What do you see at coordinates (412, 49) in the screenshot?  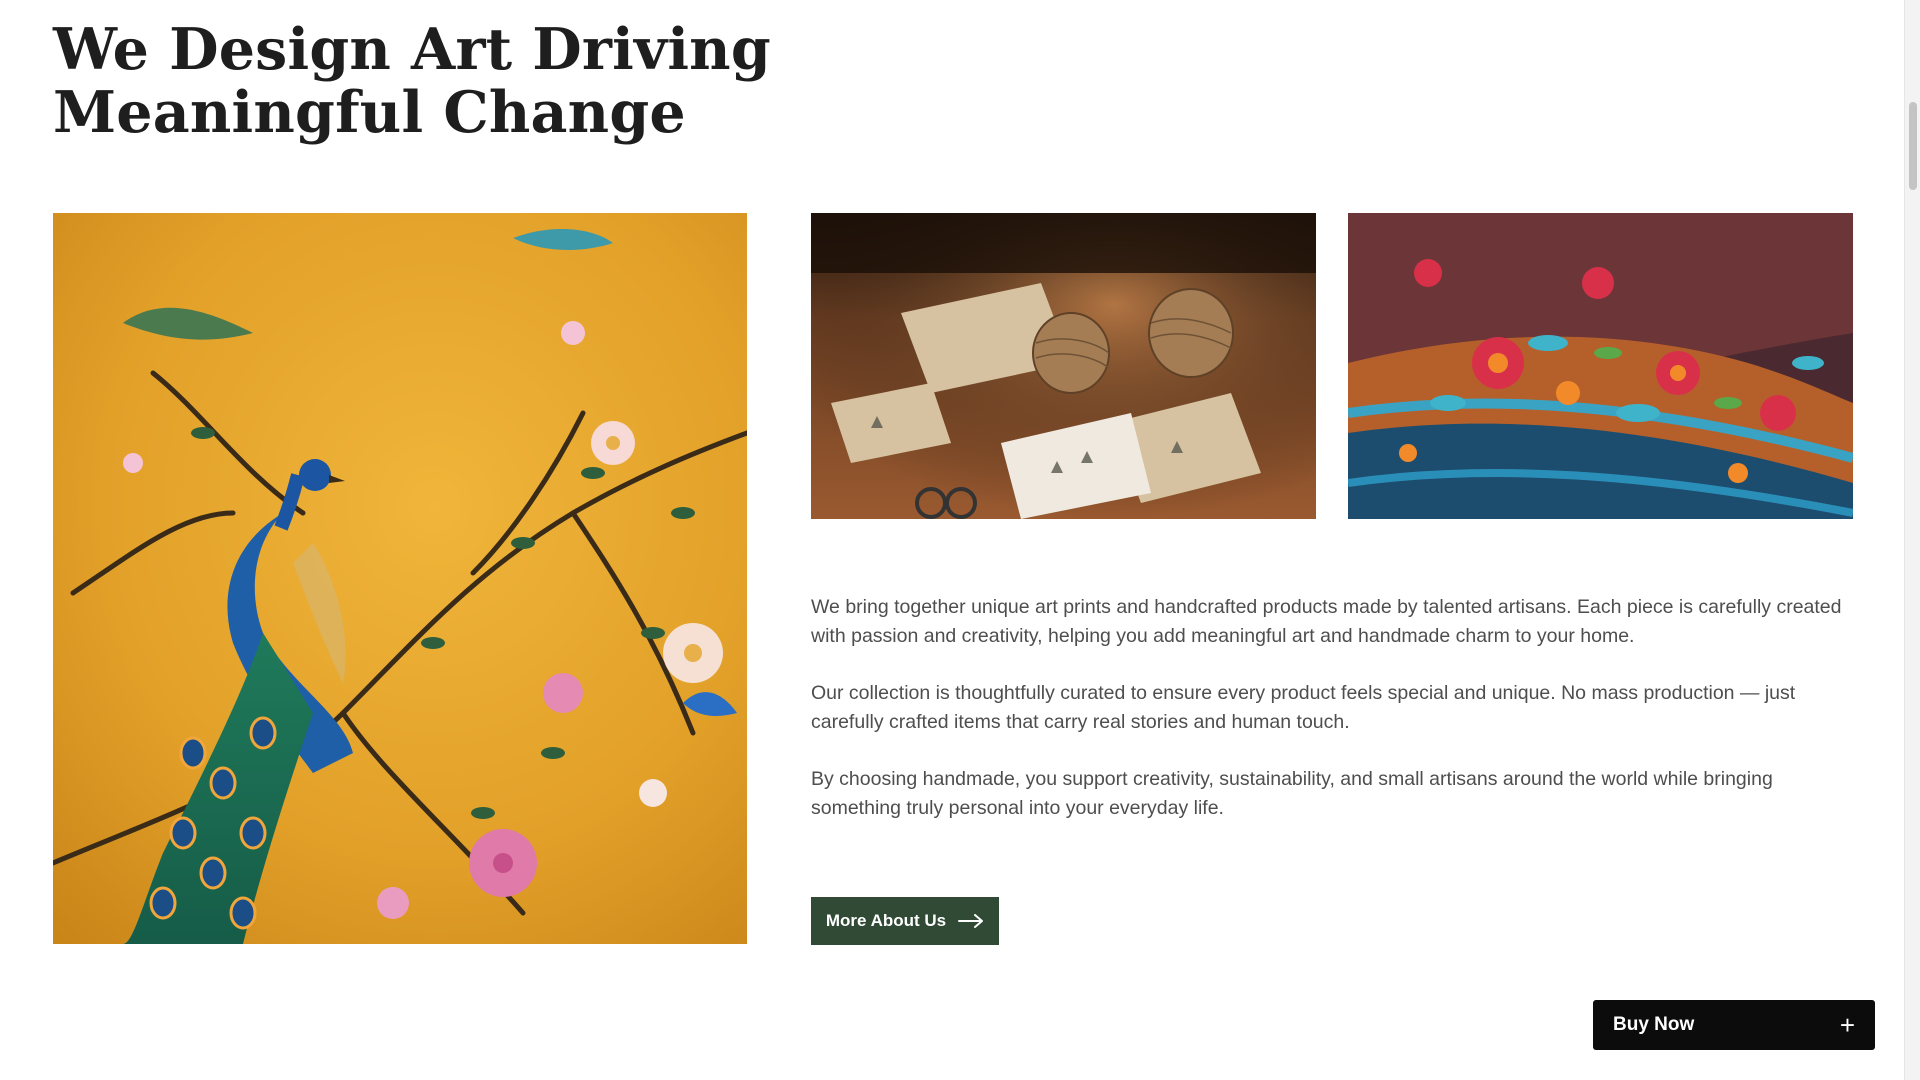 I see `title-line-1: We Design Art Driving` at bounding box center [412, 49].